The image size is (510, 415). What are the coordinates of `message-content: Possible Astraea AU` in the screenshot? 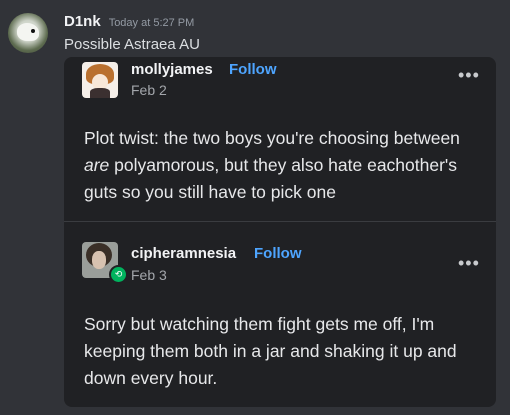 It's located at (132, 44).